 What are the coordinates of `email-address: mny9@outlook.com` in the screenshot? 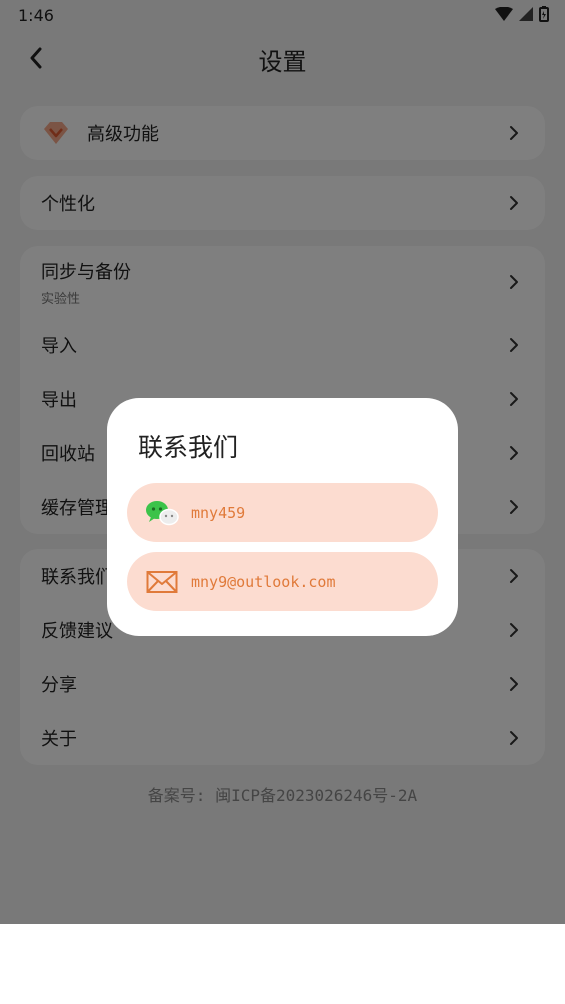 It's located at (263, 581).